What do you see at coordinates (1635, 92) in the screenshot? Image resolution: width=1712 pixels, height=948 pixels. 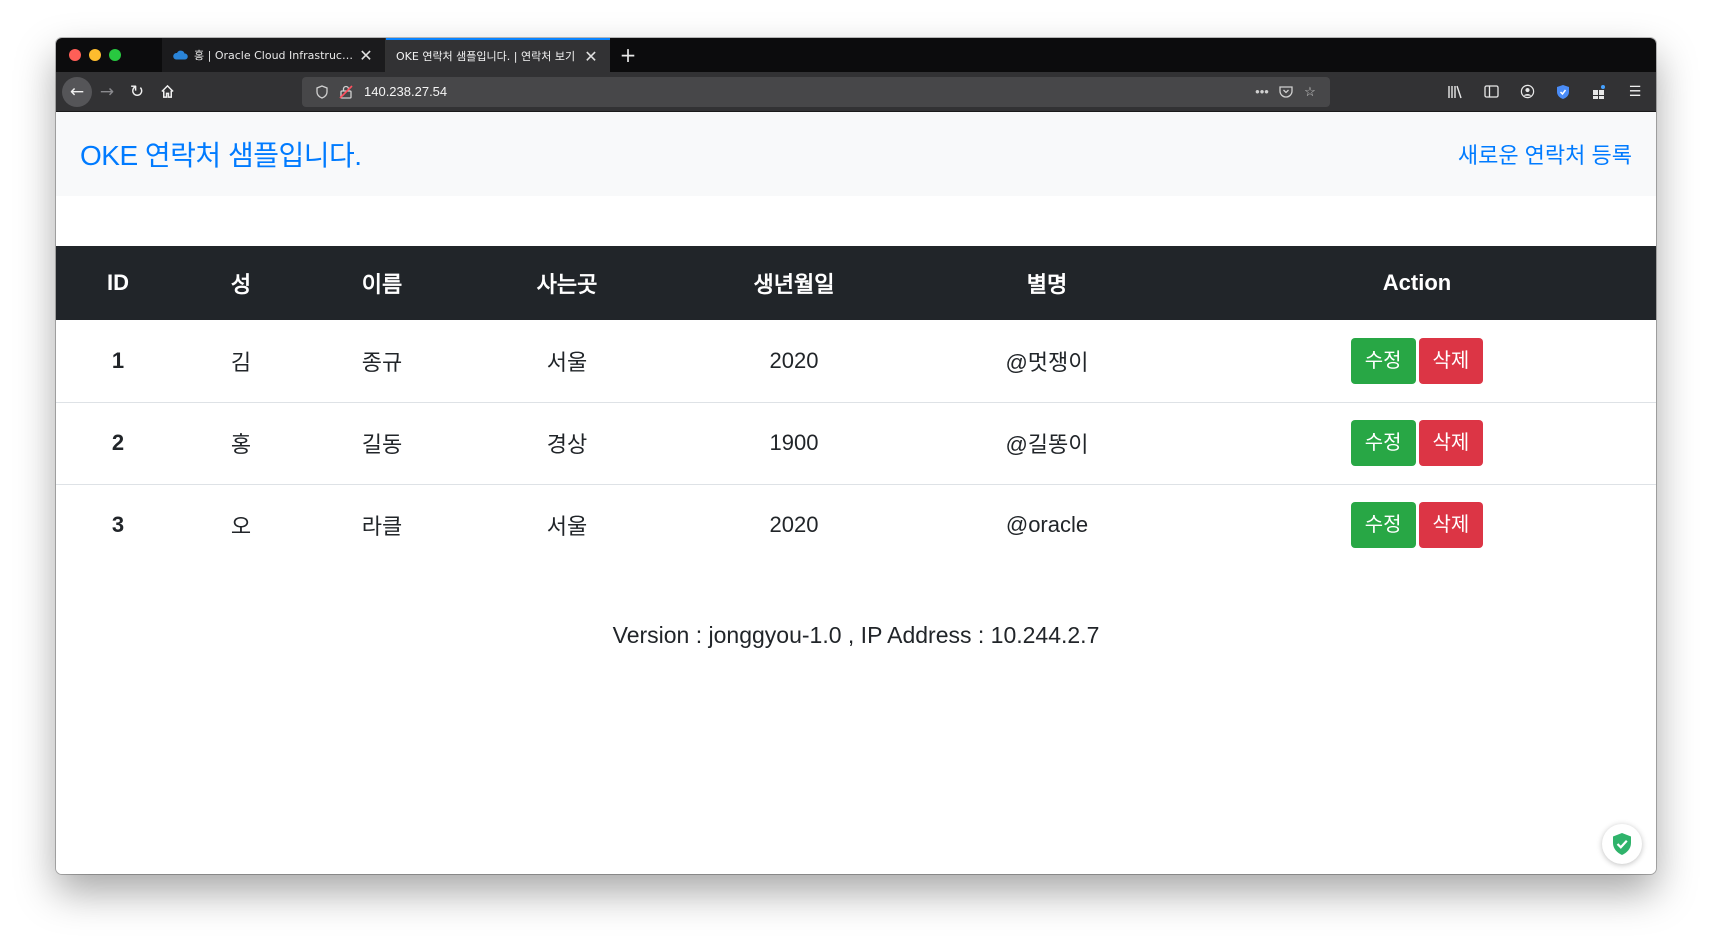 I see `menu-icon: ☰` at bounding box center [1635, 92].